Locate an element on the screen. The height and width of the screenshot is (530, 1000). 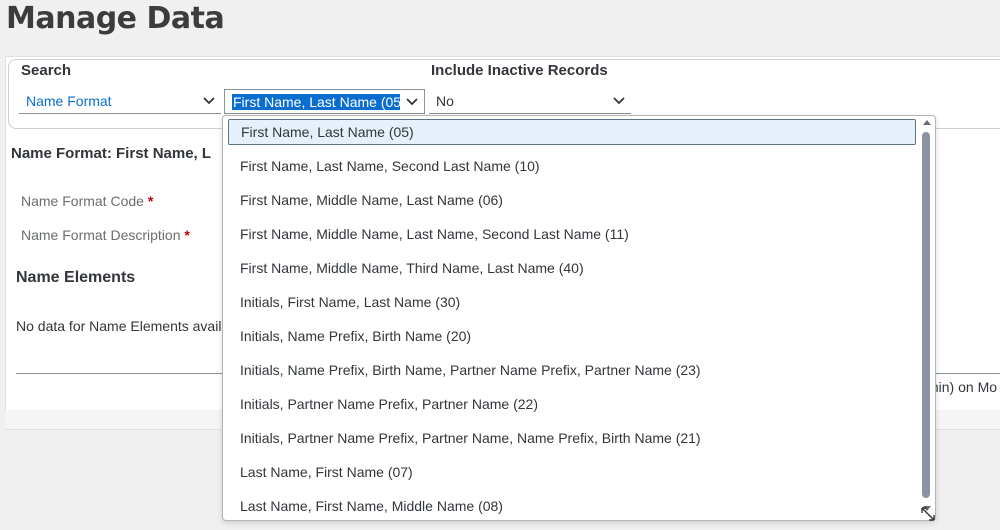
search-field-select: Name Format is located at coordinates (120, 101).